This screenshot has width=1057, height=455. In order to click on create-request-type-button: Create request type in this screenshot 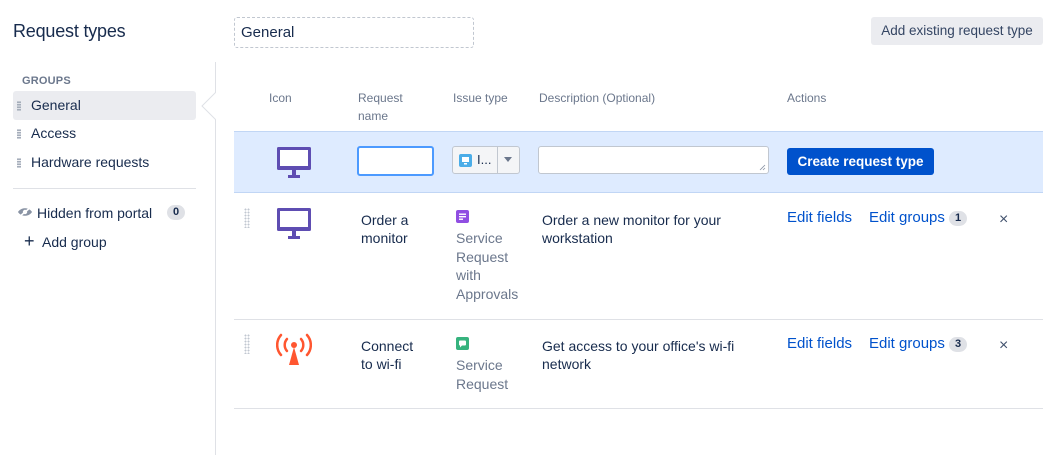, I will do `click(860, 161)`.